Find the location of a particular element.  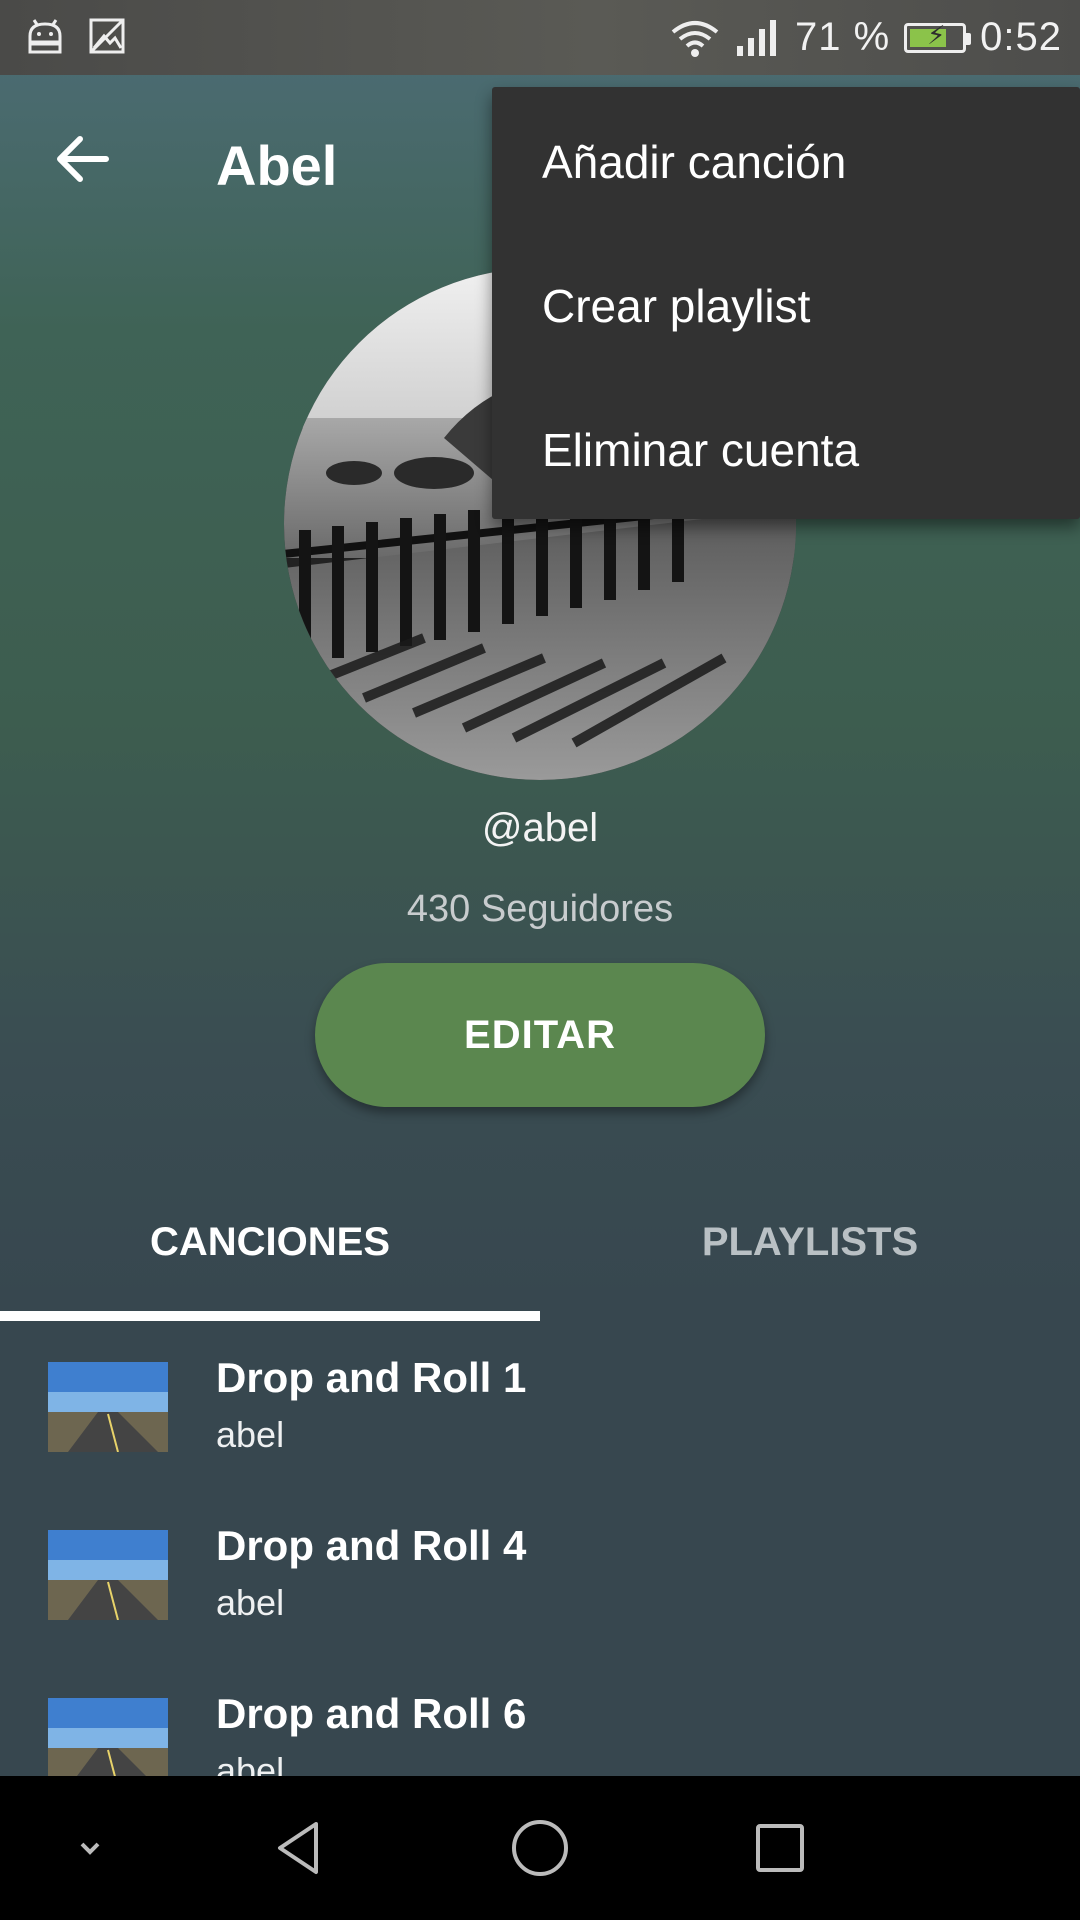

profile-username: @abel is located at coordinates (540, 828).